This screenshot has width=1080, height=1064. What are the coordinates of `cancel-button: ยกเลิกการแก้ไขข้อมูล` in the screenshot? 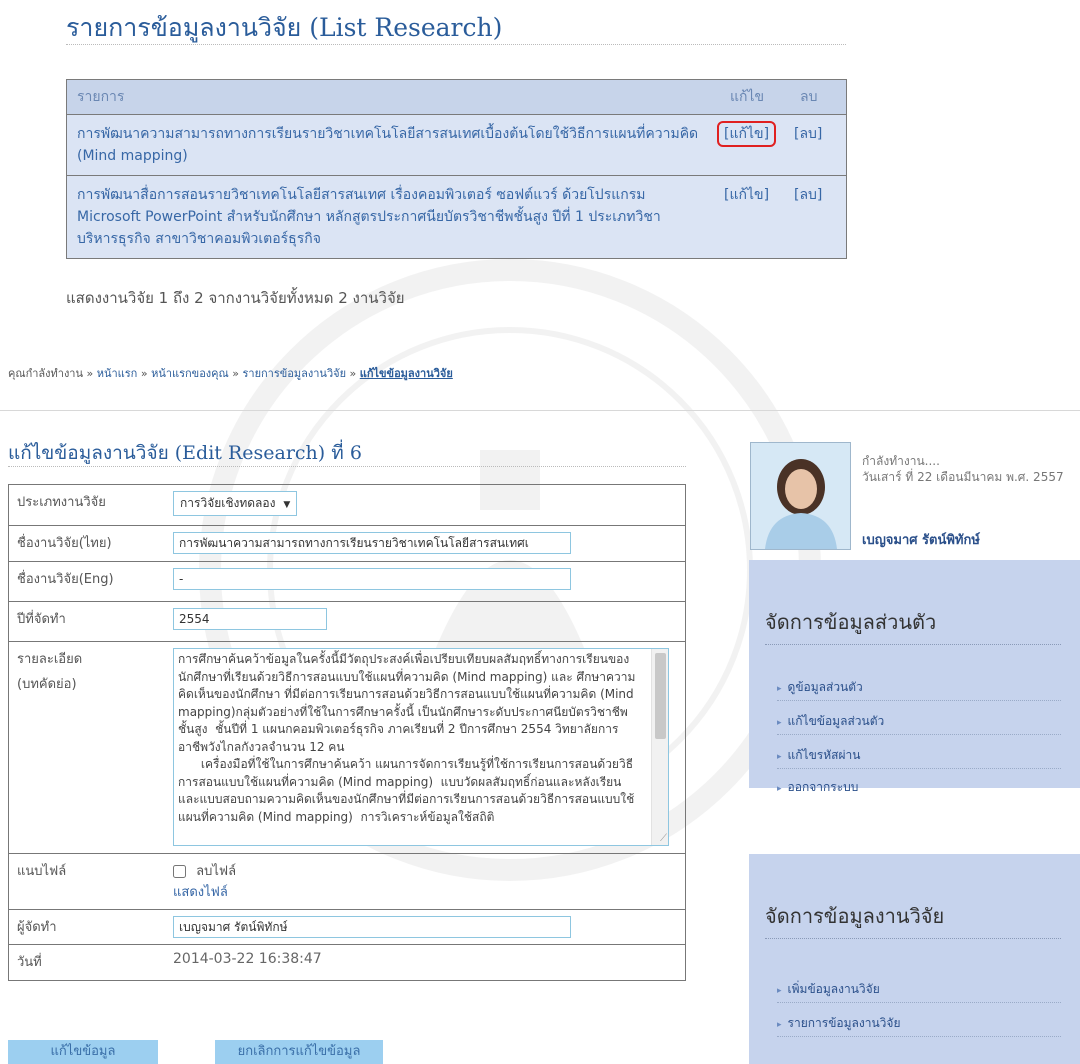 It's located at (299, 1052).